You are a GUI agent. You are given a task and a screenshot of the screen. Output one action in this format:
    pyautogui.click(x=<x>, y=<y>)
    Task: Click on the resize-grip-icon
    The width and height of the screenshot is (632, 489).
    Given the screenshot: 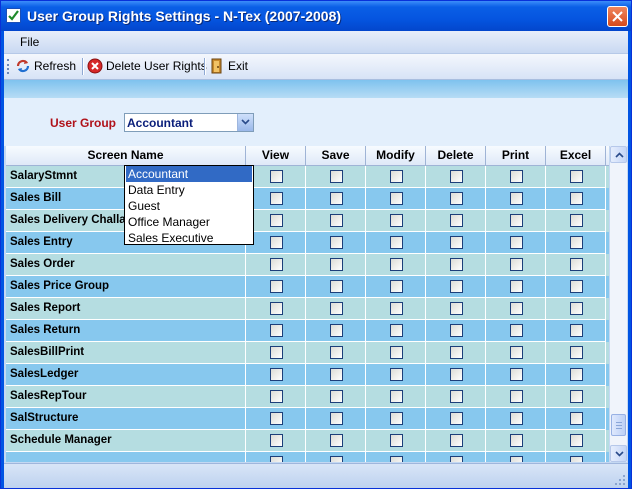 What is the action you would take?
    pyautogui.click(x=620, y=480)
    